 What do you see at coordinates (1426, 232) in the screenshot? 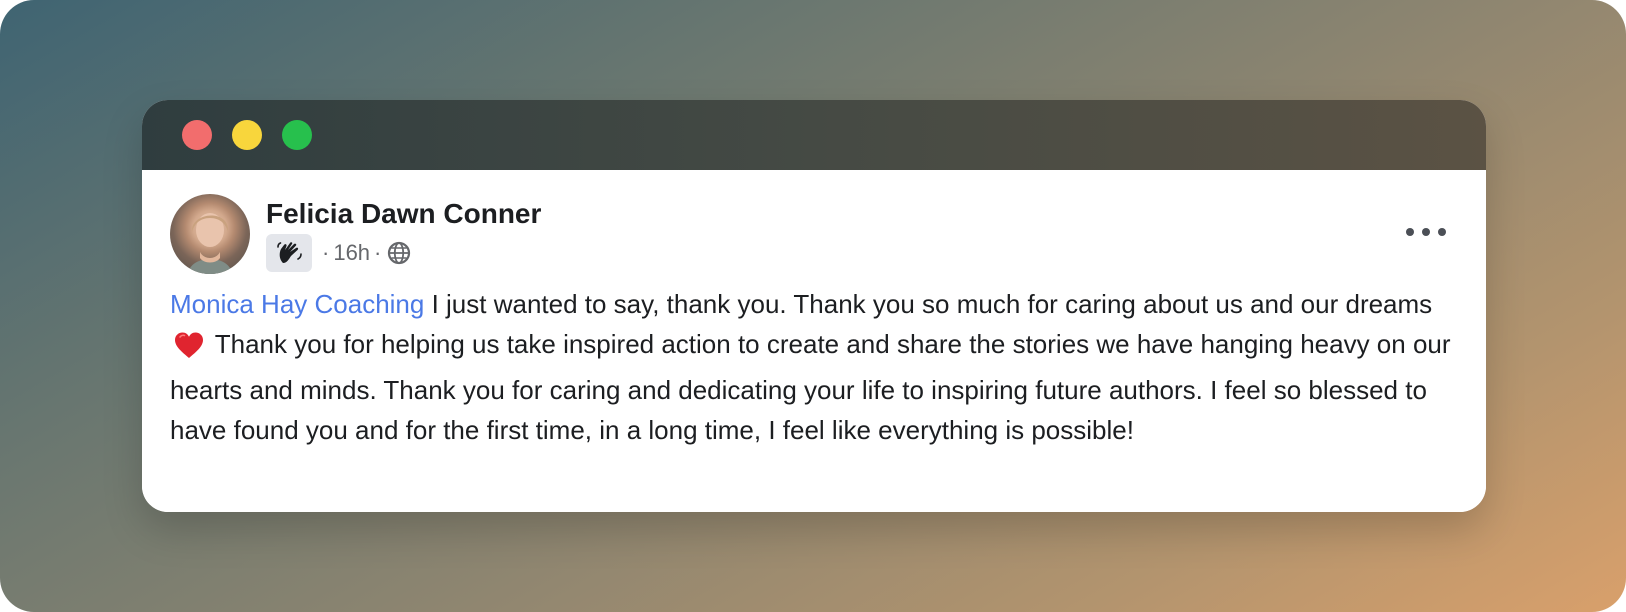
I see `more-options-icon` at bounding box center [1426, 232].